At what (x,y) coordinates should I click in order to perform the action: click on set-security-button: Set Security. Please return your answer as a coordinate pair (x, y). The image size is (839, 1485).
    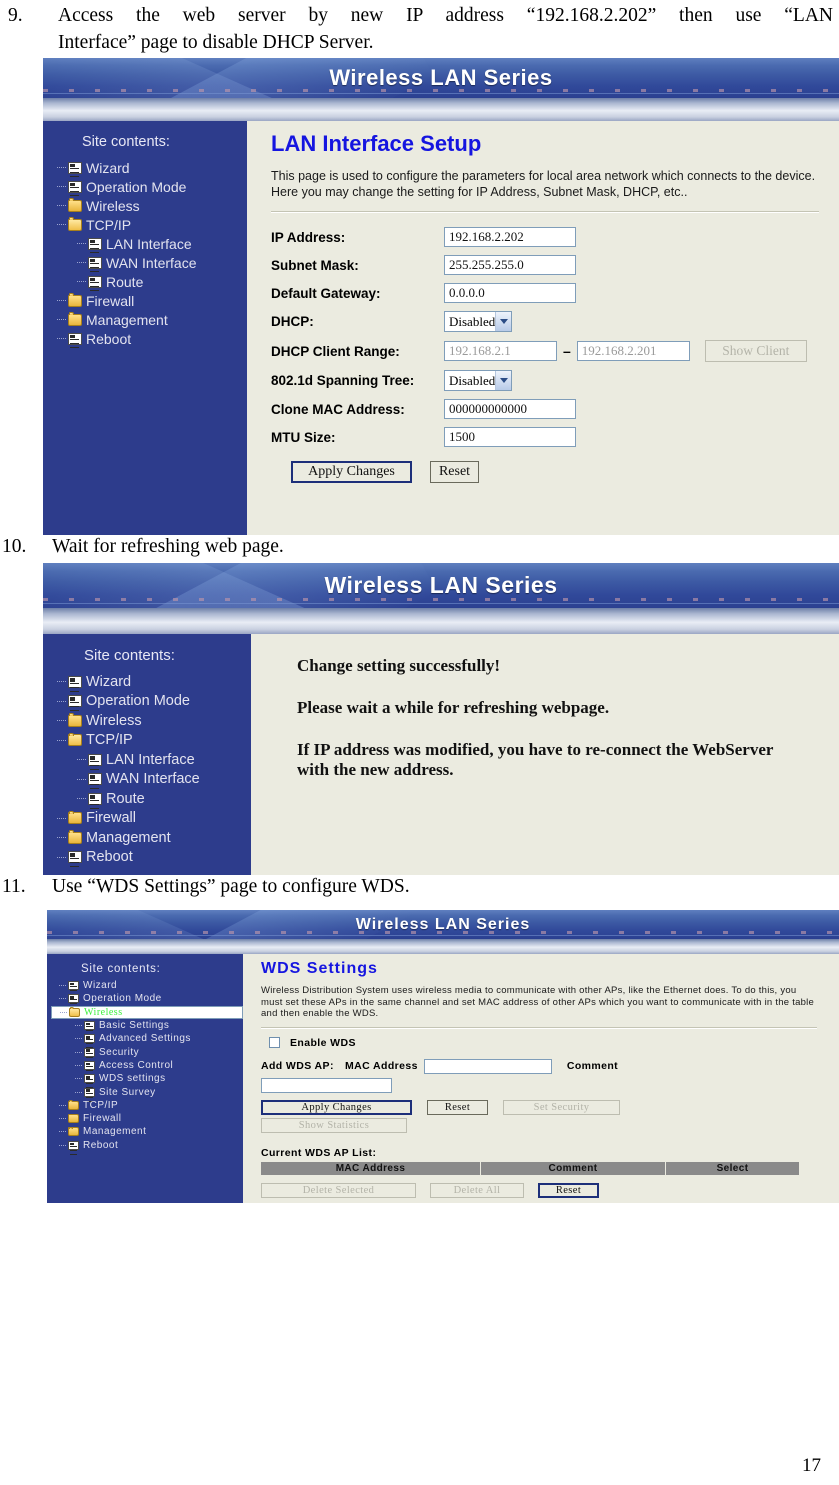
    Looking at the image, I should click on (561, 1107).